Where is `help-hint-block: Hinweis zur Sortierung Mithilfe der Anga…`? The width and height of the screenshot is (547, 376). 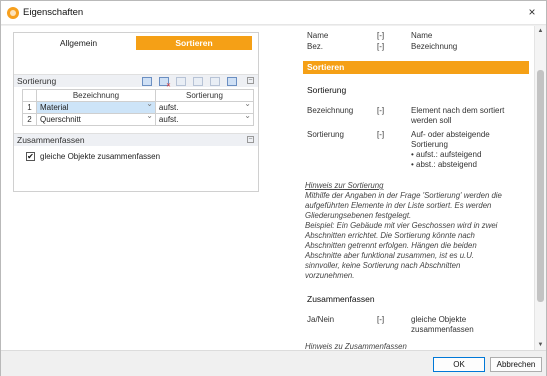
help-hint-block: Hinweis zur Sortierung Mithilfe der Anga… is located at coordinates (416, 231).